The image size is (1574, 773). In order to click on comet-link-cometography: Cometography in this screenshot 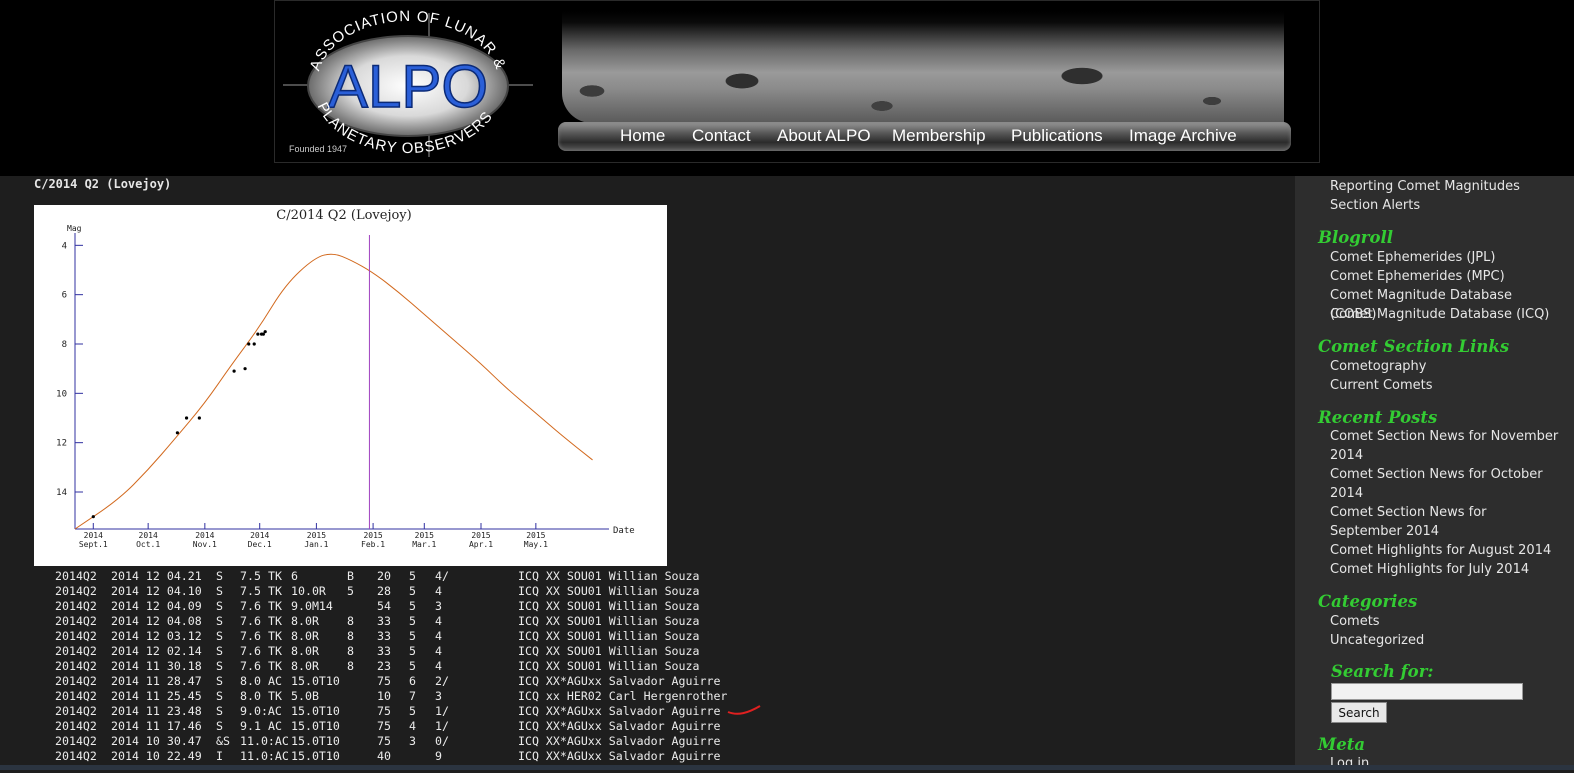, I will do `click(1445, 366)`.